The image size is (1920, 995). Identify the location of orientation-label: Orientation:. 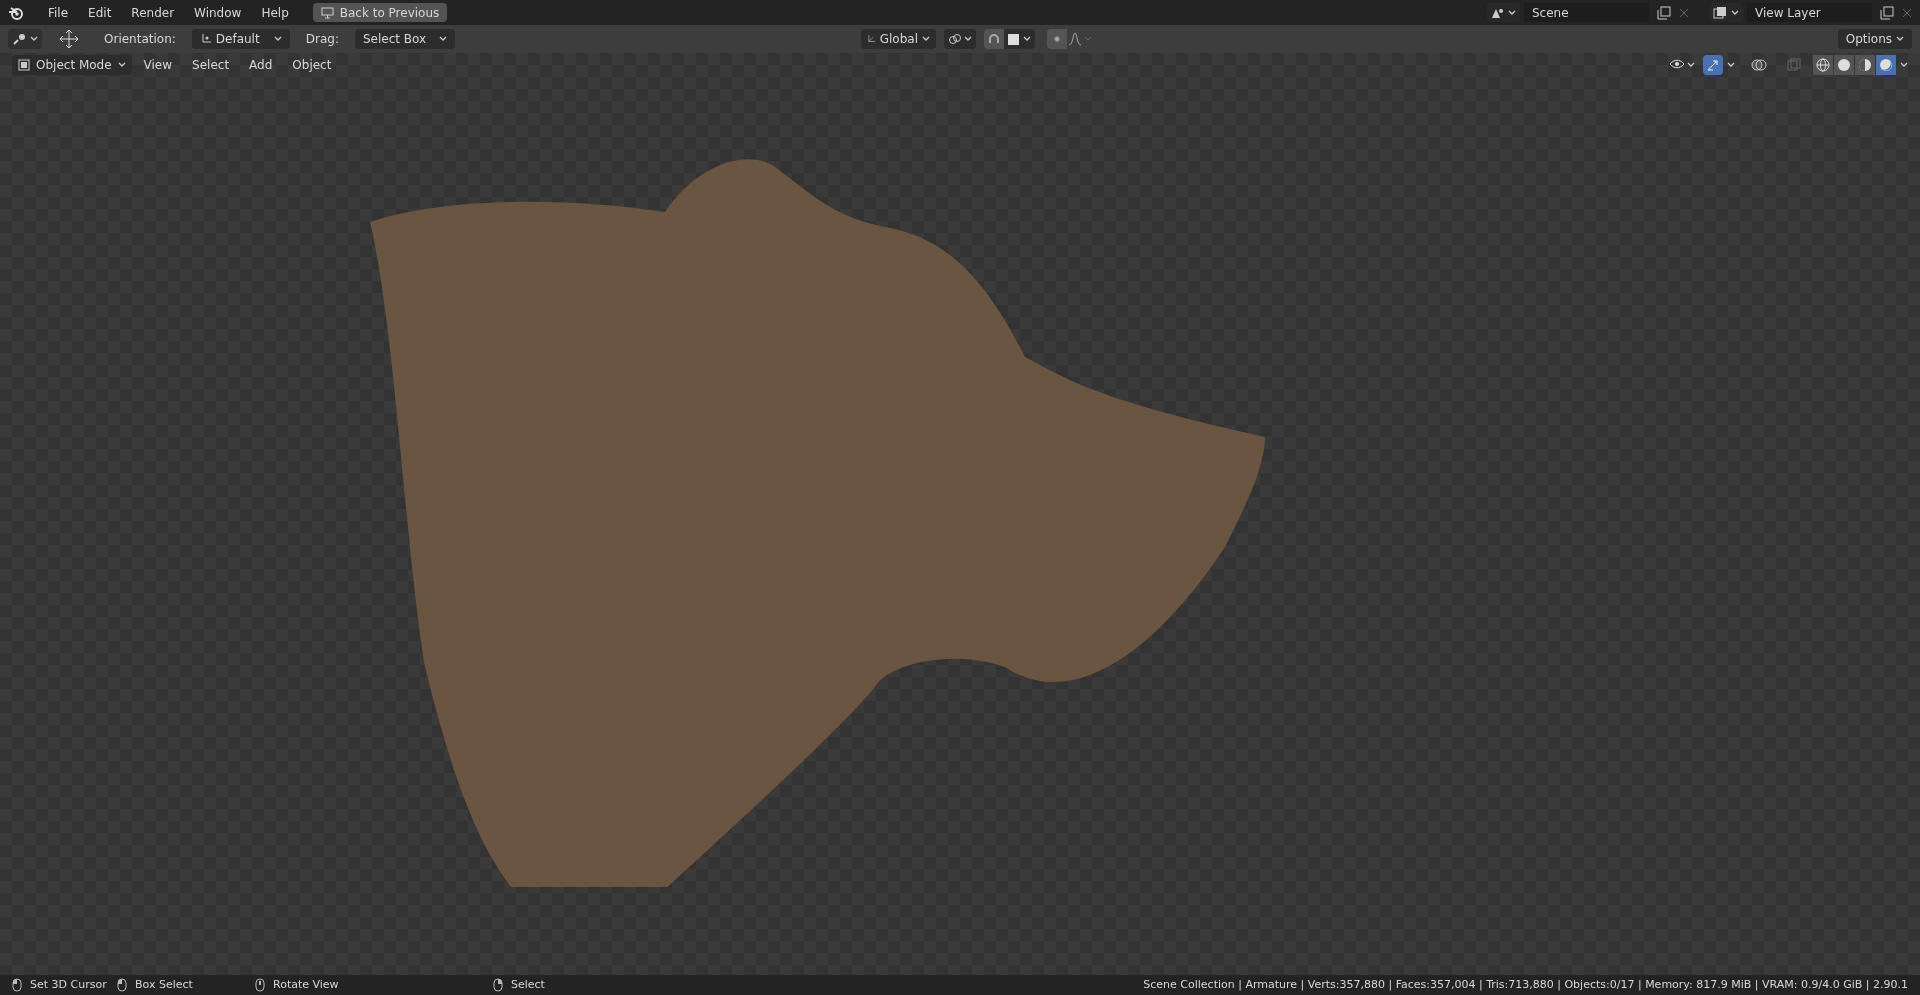
(140, 39).